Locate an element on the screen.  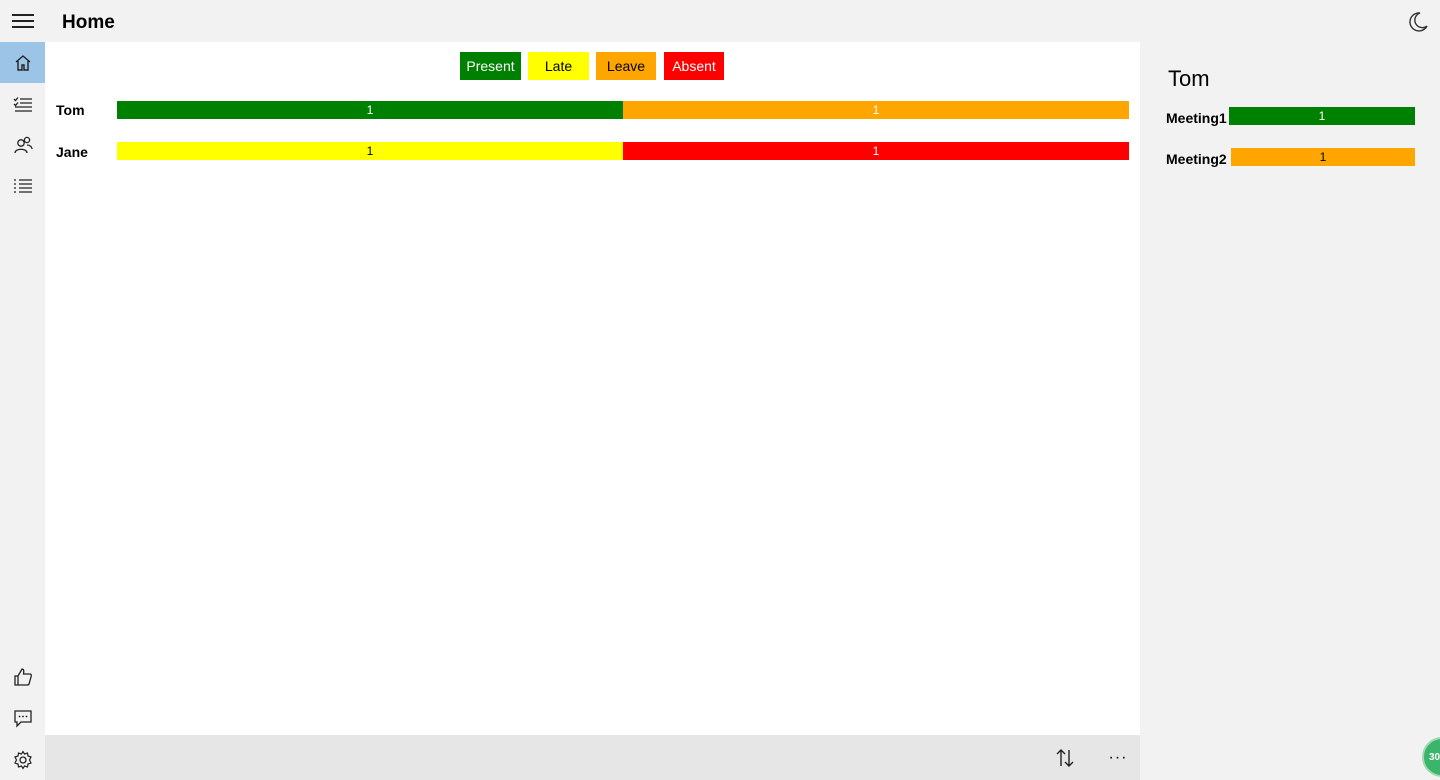
nav-checklist is located at coordinates (22, 103).